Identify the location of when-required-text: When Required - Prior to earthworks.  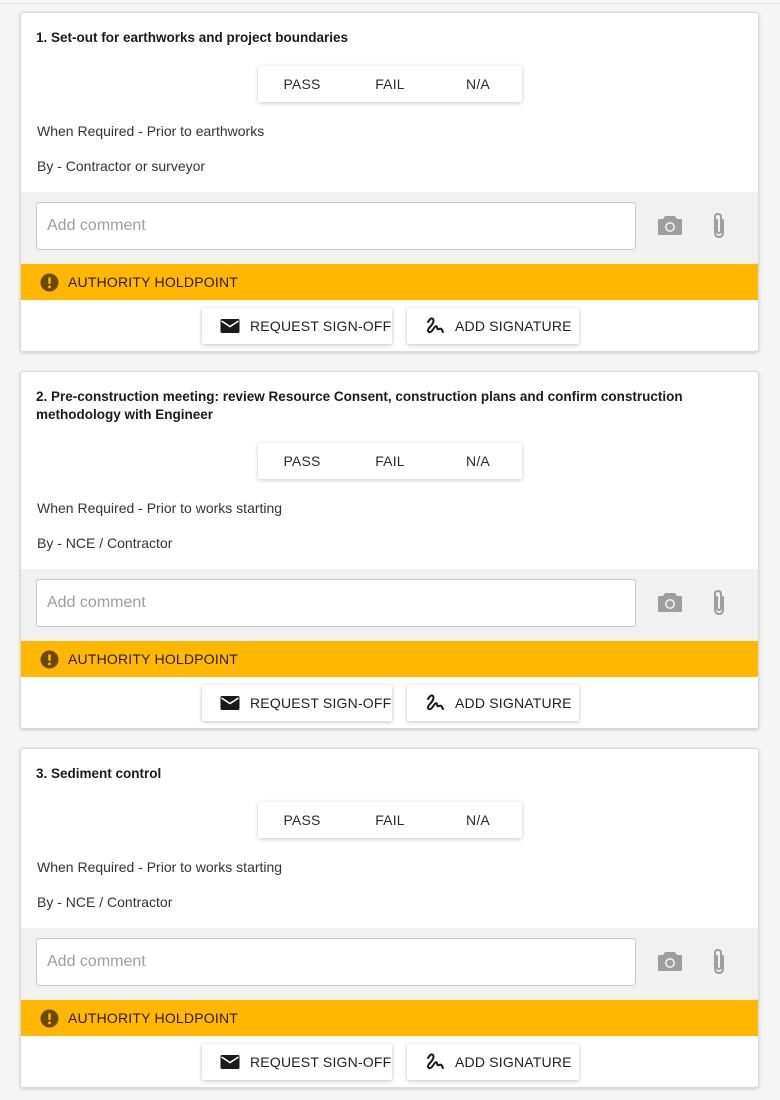
(151, 131).